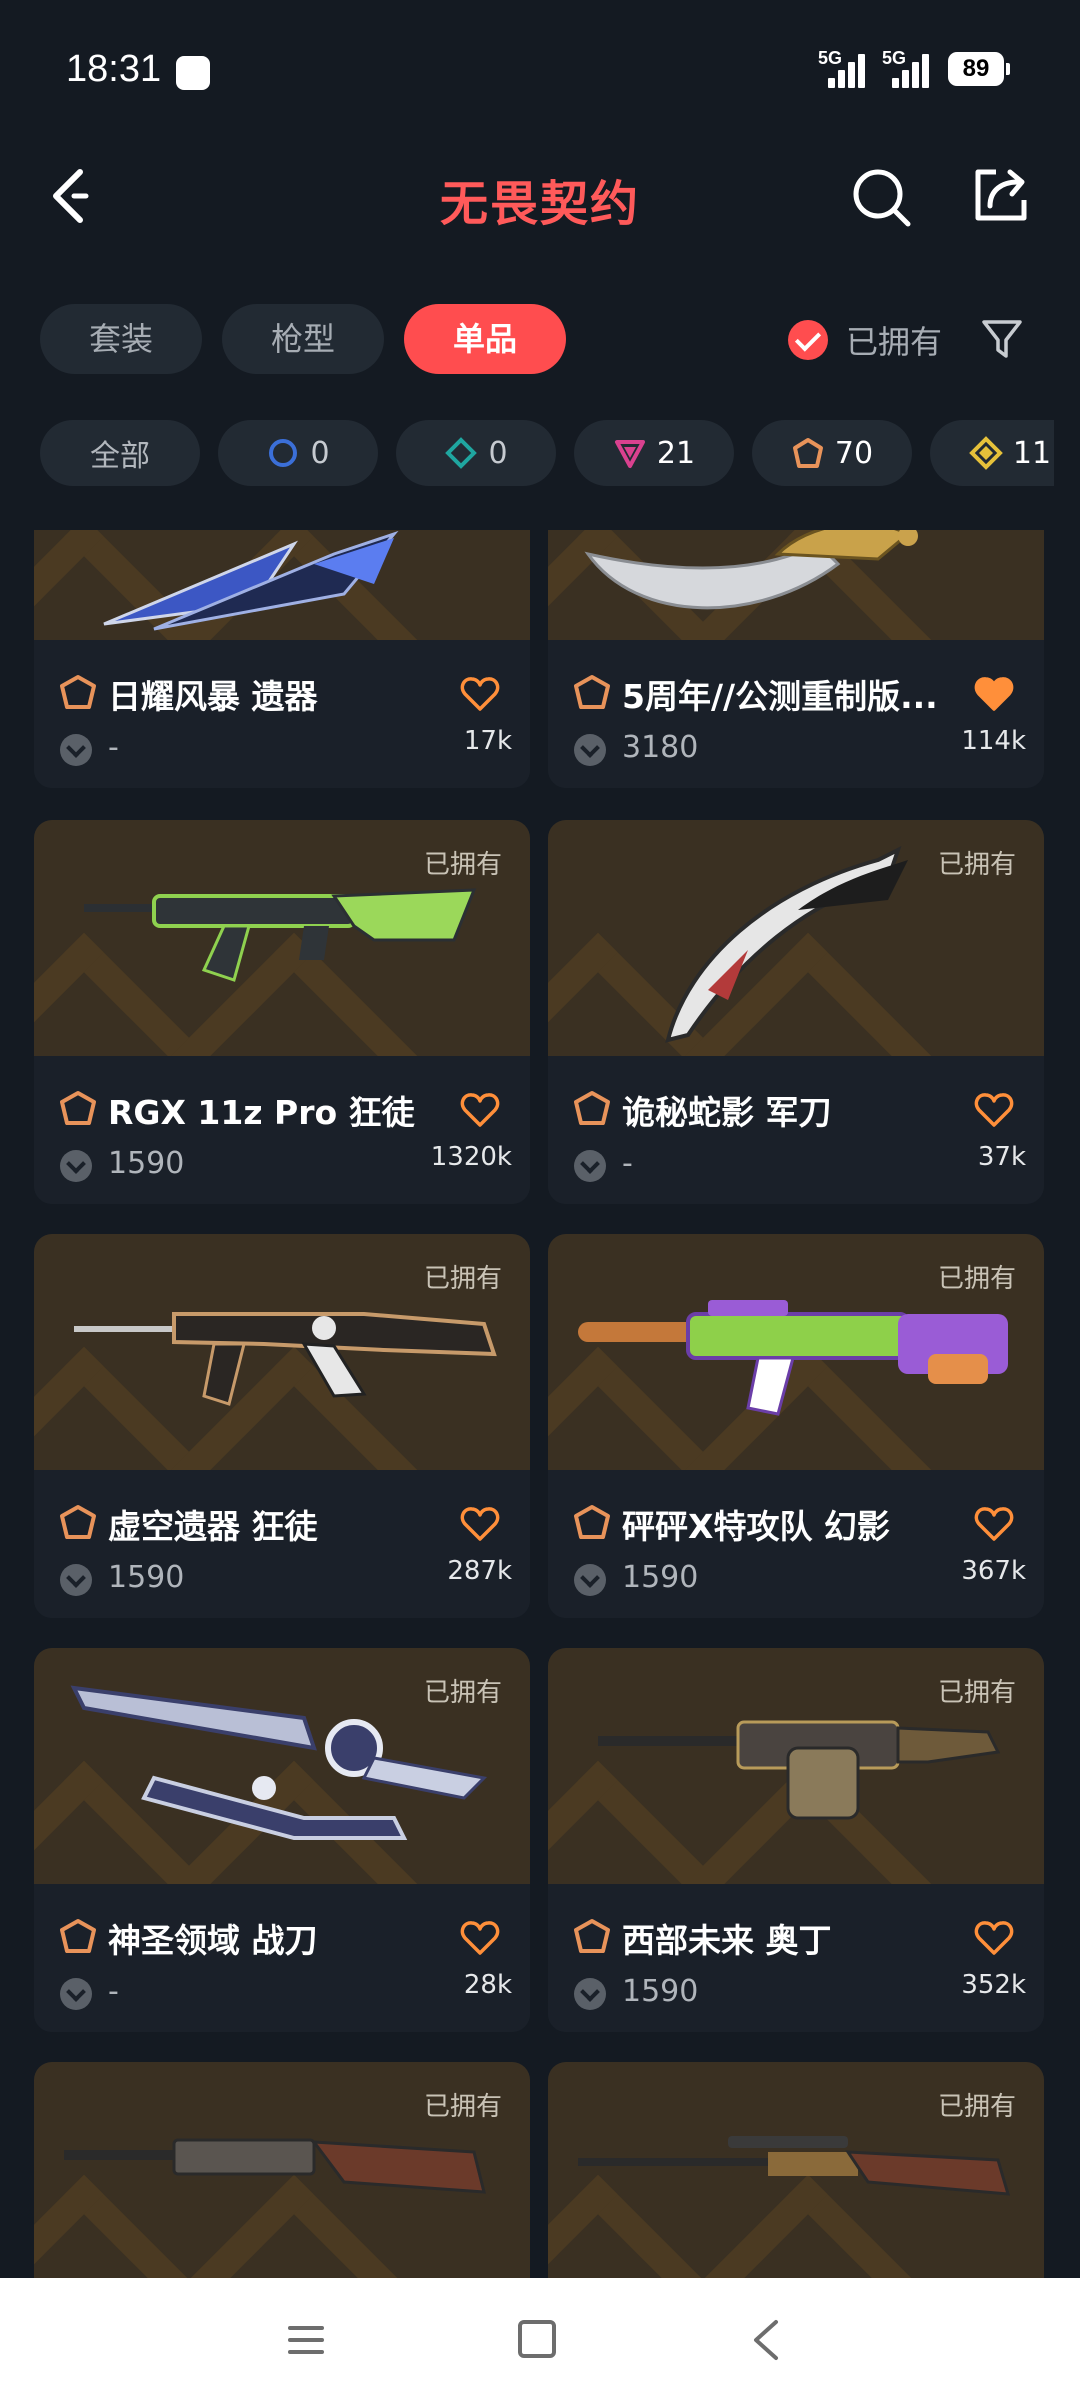 The height and width of the screenshot is (2403, 1080). Describe the element at coordinates (279, 1762) in the screenshot. I see `sword-image` at that location.